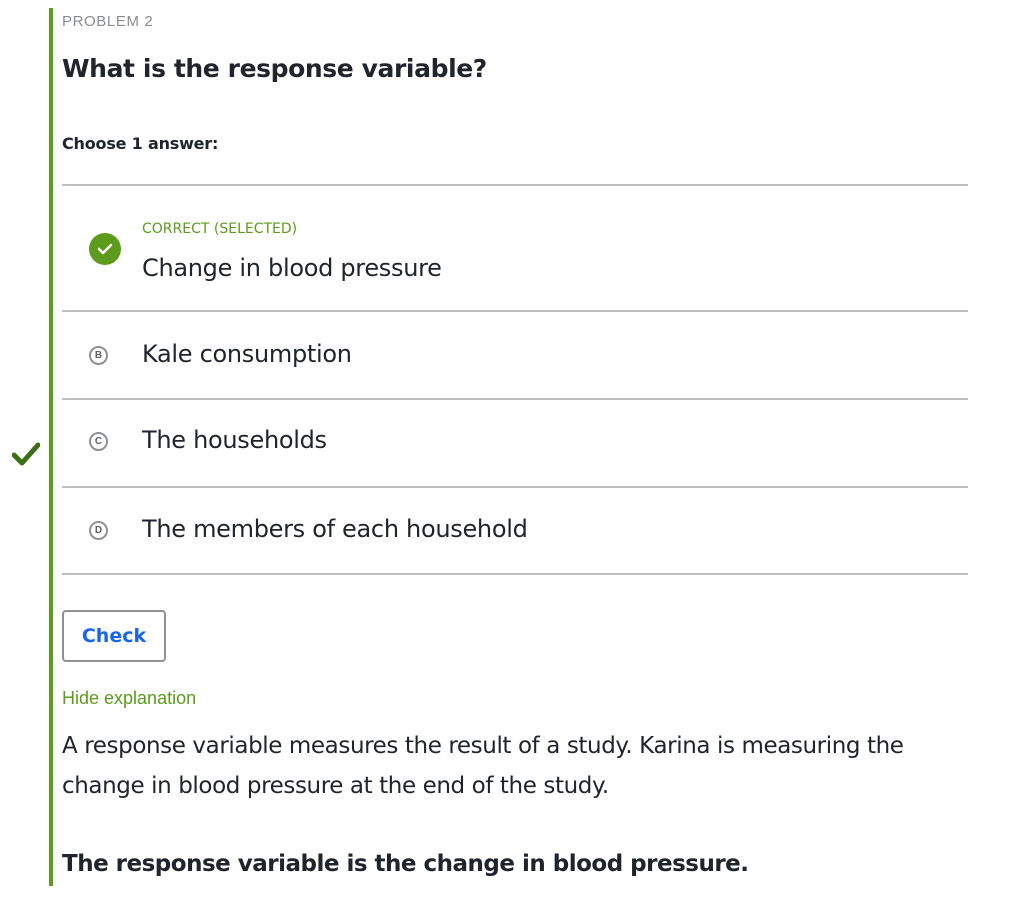  Describe the element at coordinates (98, 441) in the screenshot. I see `choice-c-letter-badge: C` at that location.